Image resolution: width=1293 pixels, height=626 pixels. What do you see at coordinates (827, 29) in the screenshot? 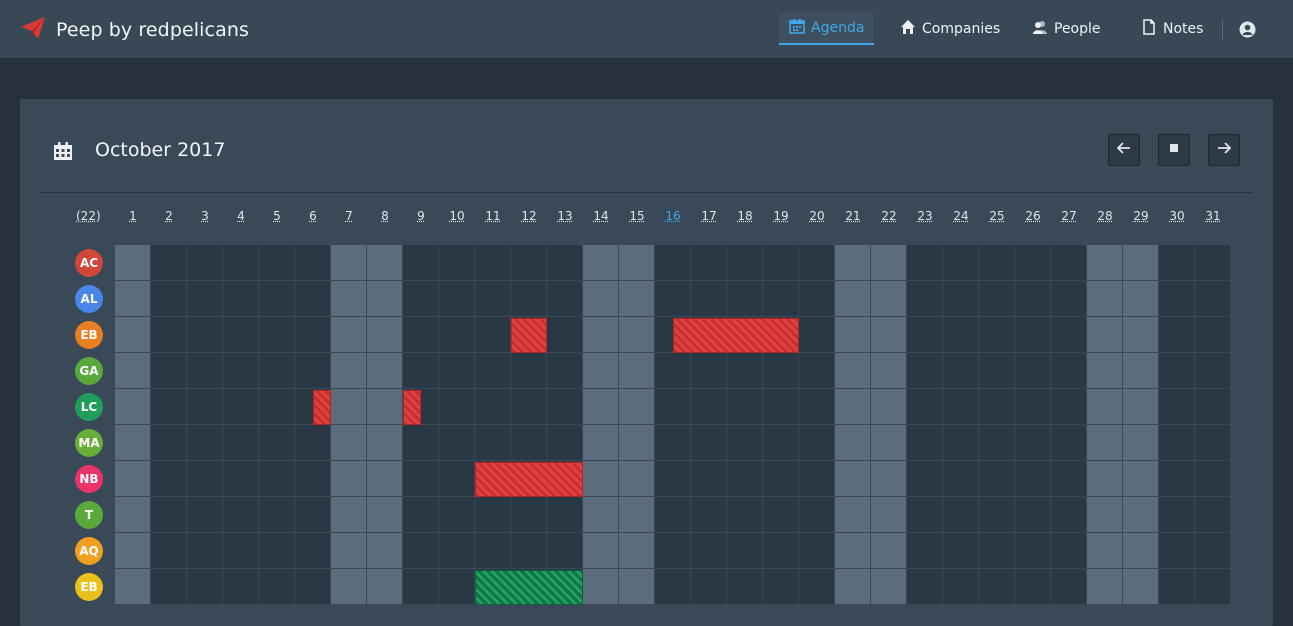
I see `nav-agenda: Agenda` at bounding box center [827, 29].